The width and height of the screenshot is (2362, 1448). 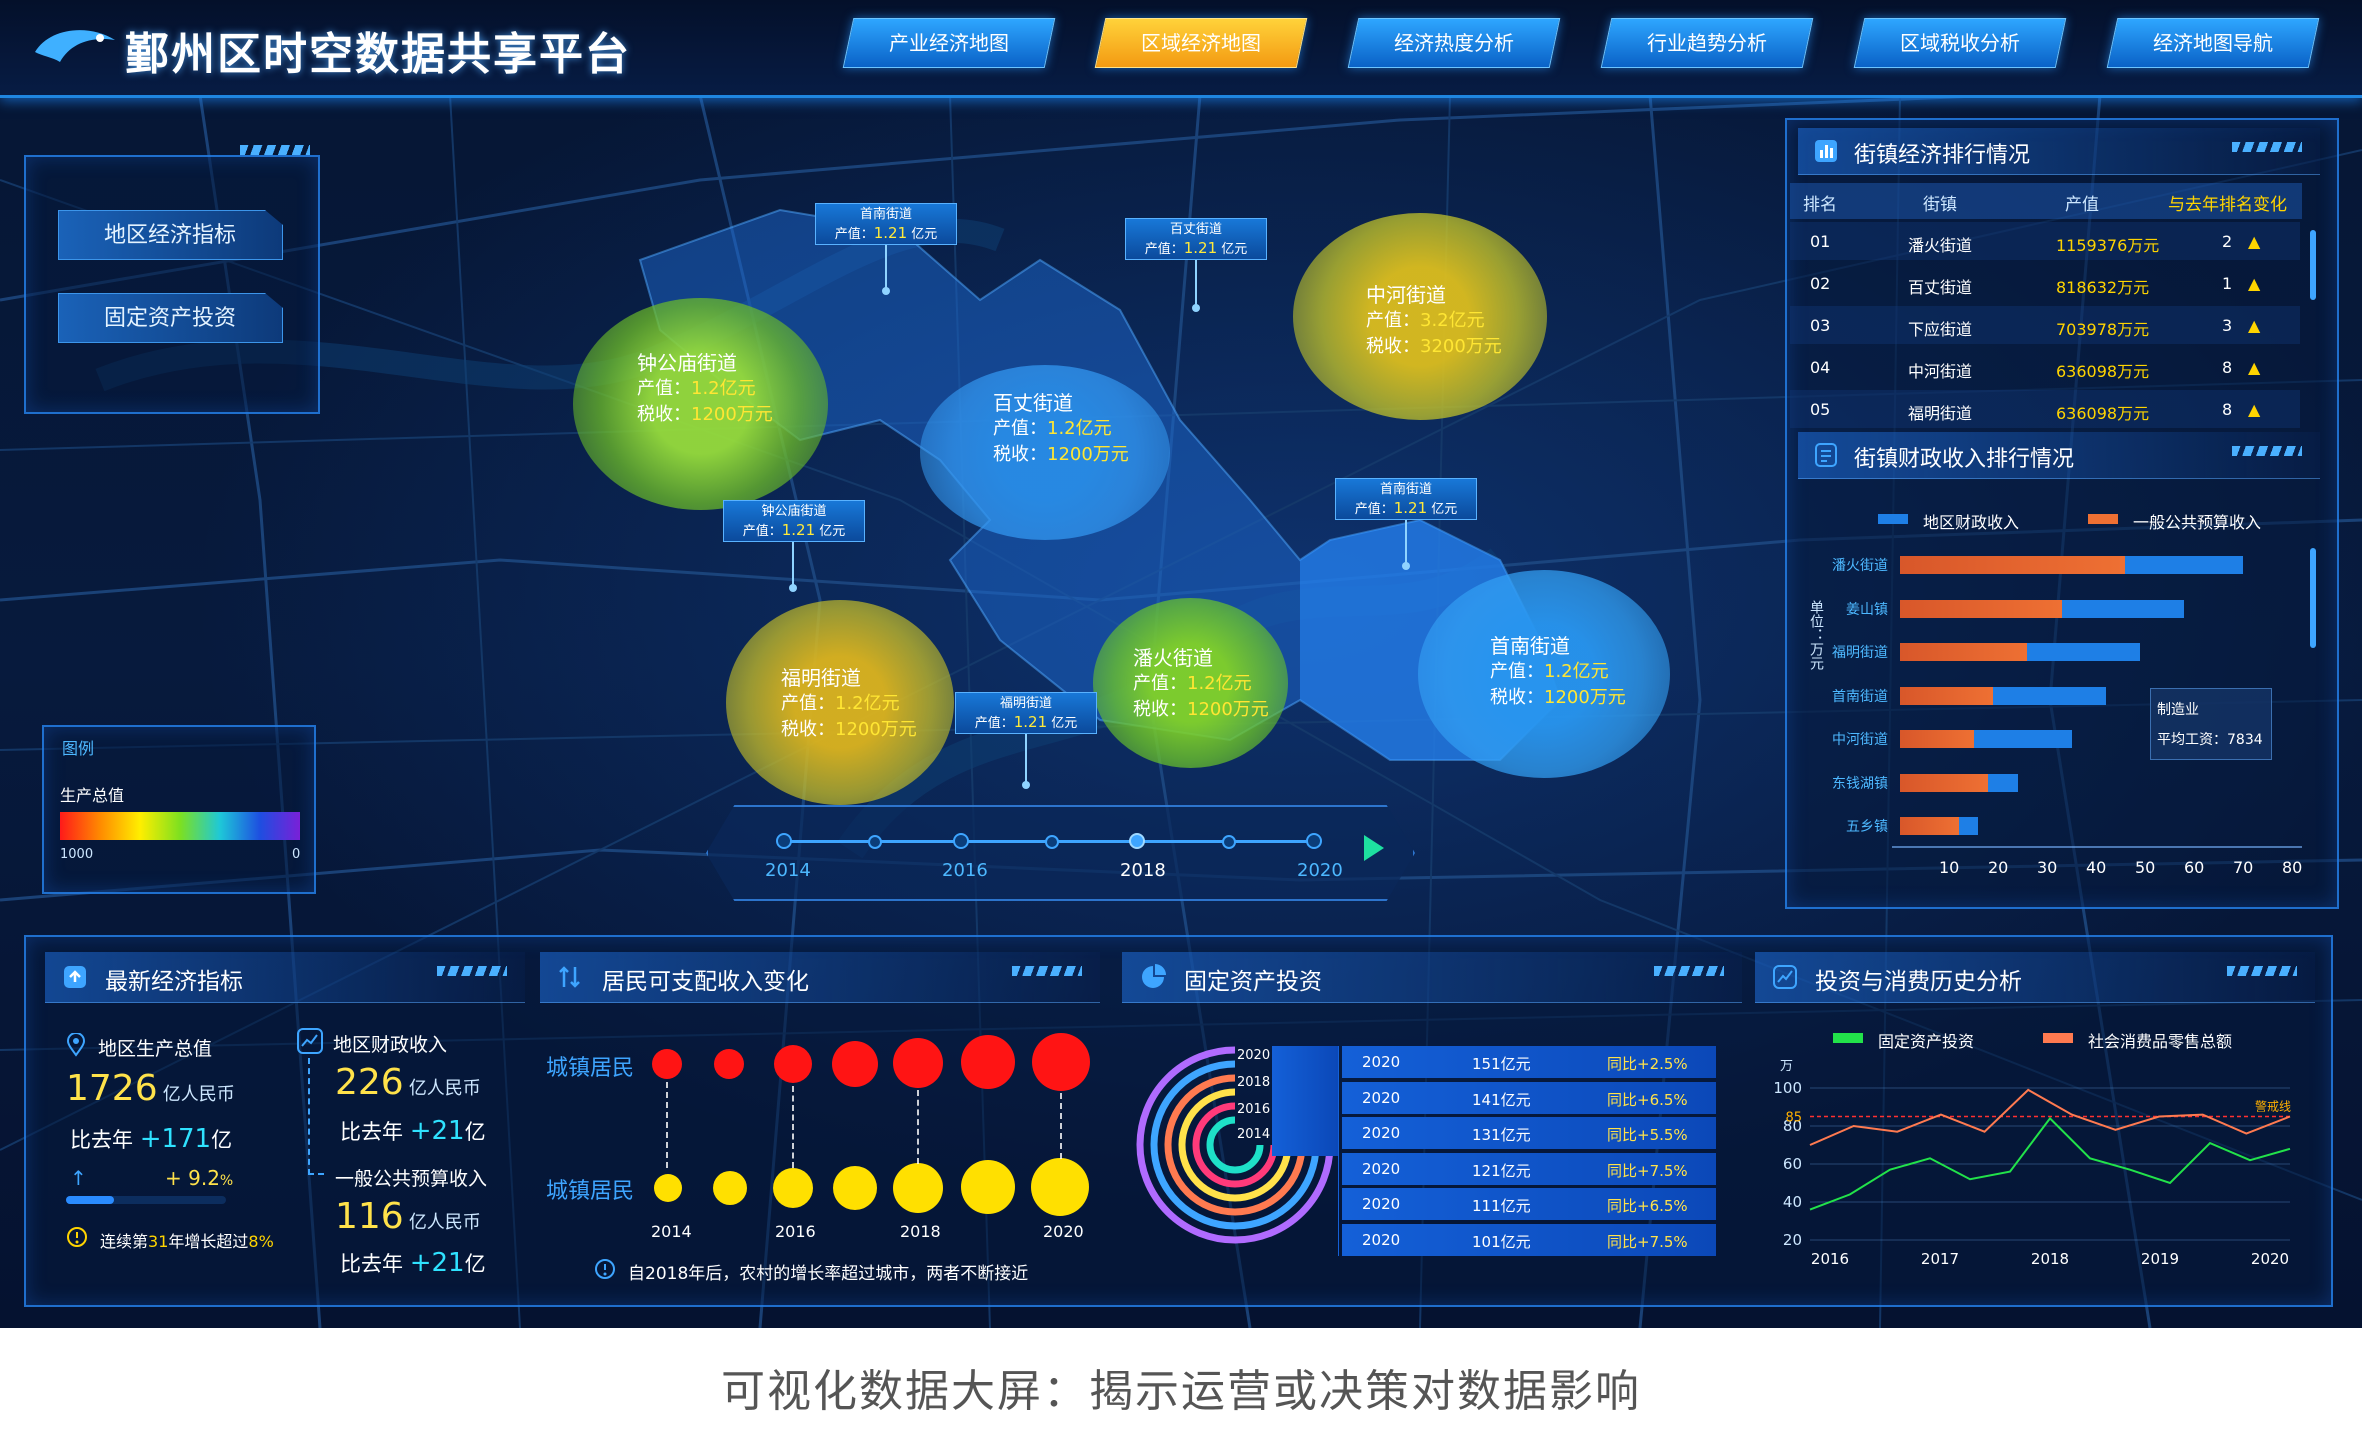 What do you see at coordinates (1820, 367) in the screenshot?
I see `rank-number: 04` at bounding box center [1820, 367].